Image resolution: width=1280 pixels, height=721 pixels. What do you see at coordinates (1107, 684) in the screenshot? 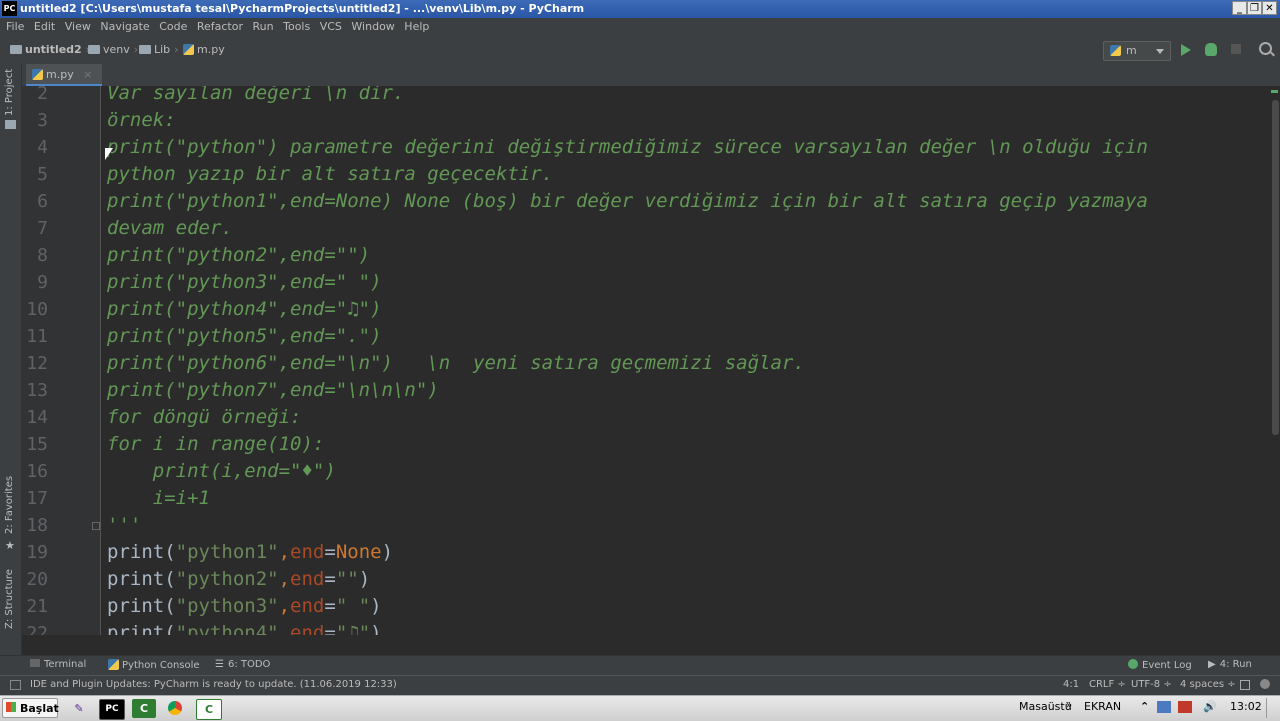
I see `line-separator: CRLF ÷` at bounding box center [1107, 684].